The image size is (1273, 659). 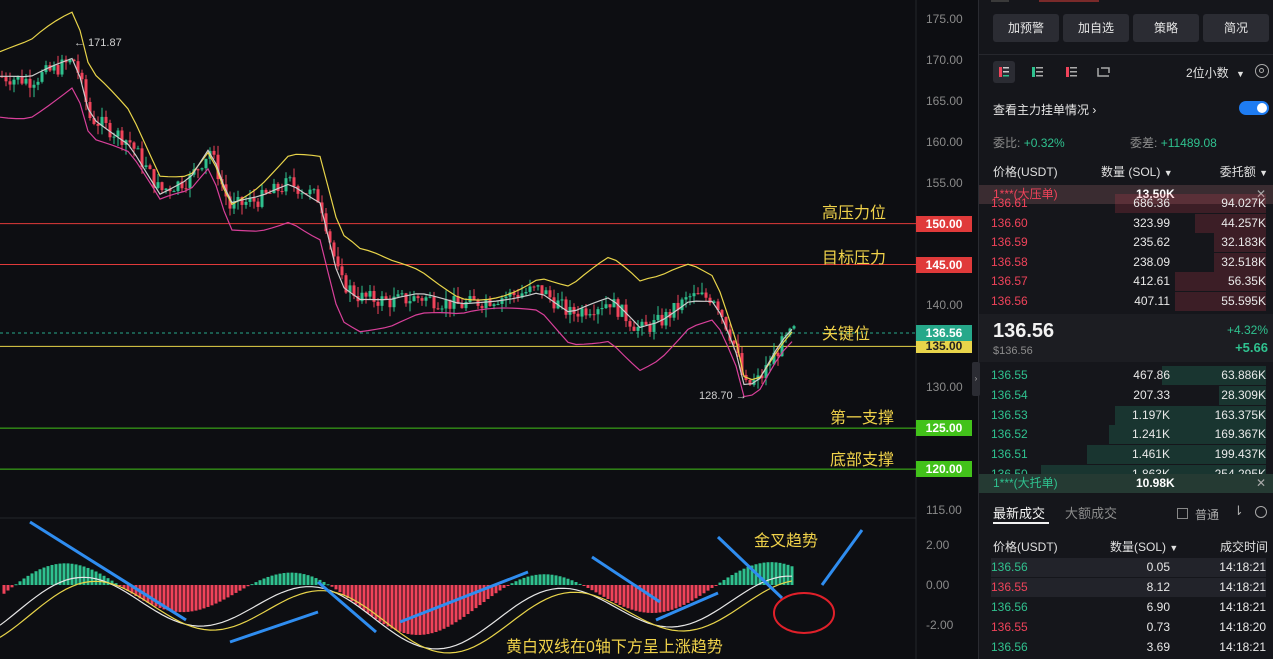 I want to click on trade-row: 136.55 0.73 14:18:20, so click(x=1128, y=627).